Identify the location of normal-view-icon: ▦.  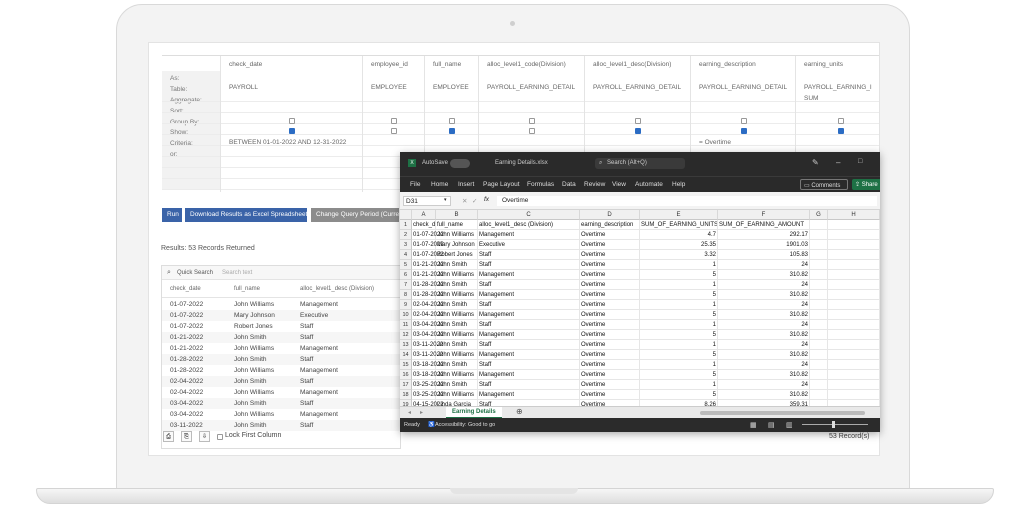
(753, 425).